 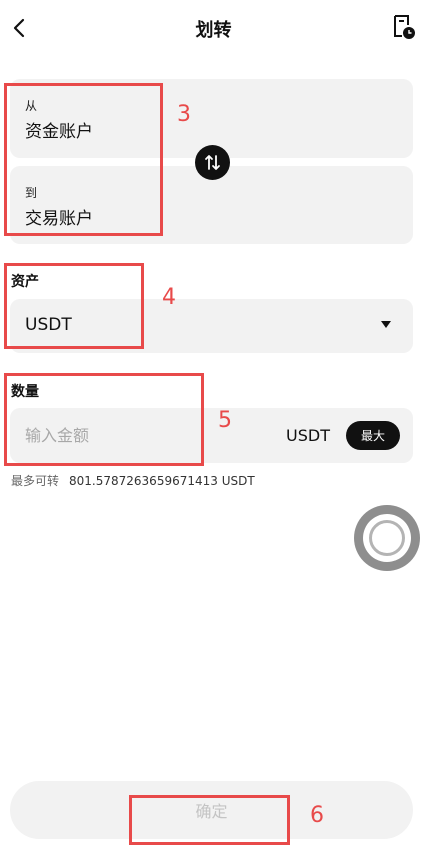 I want to click on swap-accounts-button, so click(x=212, y=162).